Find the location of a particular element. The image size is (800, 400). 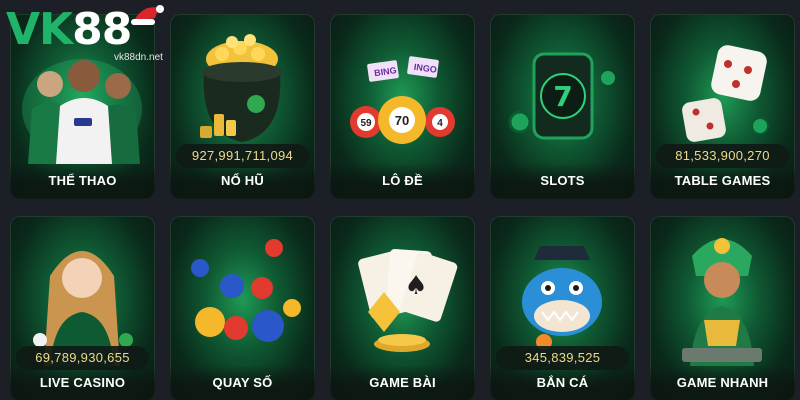

card-label: QUAY SỐ is located at coordinates (242, 382).